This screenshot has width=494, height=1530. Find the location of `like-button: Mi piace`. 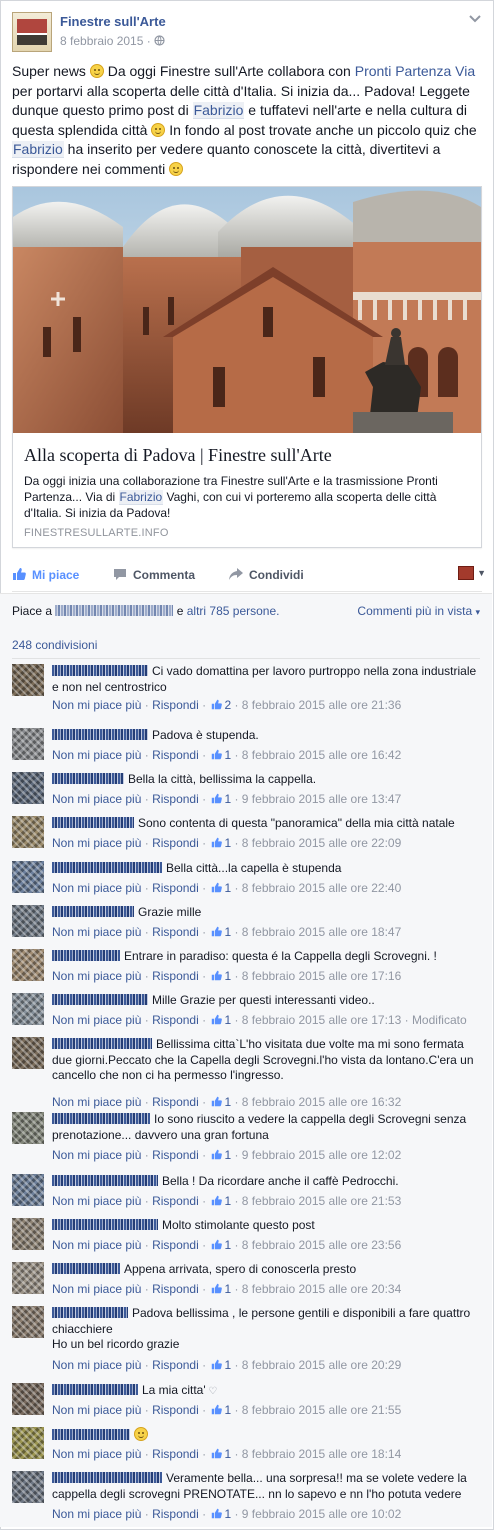

like-button: Mi piace is located at coordinates (45, 575).